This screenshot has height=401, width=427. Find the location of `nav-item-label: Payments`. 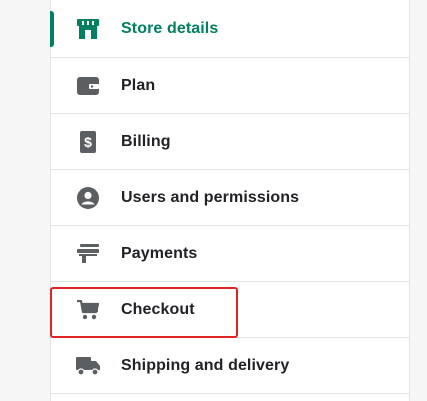

nav-item-label: Payments is located at coordinates (159, 253).